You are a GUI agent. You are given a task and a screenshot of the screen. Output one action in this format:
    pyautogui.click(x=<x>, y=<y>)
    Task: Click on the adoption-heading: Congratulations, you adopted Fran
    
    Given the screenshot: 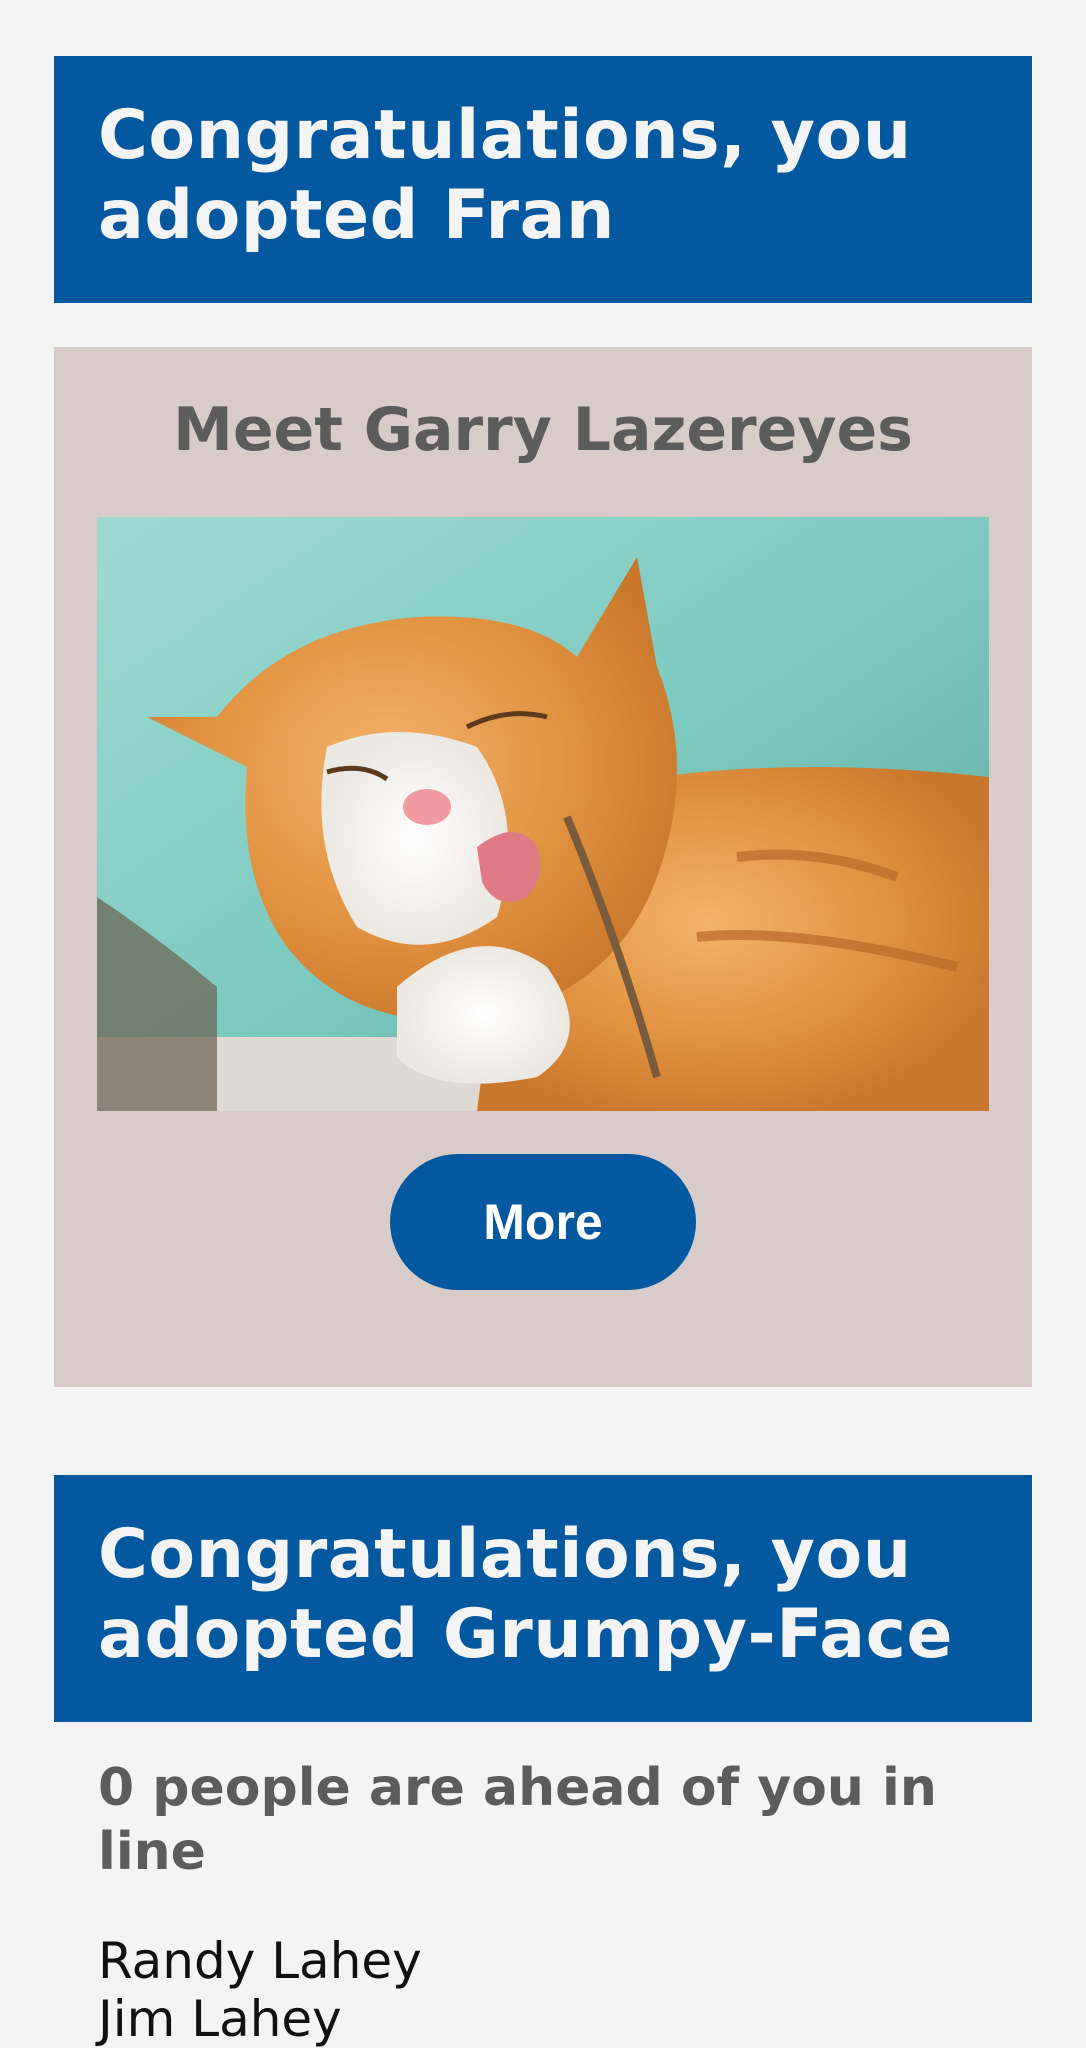 What is the action you would take?
    pyautogui.click(x=505, y=175)
    